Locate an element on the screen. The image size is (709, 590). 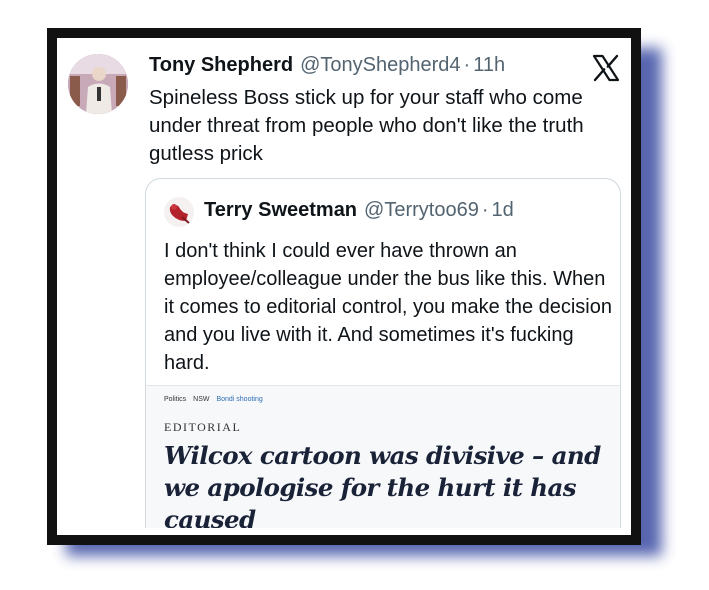
author-avatar is located at coordinates (98, 84).